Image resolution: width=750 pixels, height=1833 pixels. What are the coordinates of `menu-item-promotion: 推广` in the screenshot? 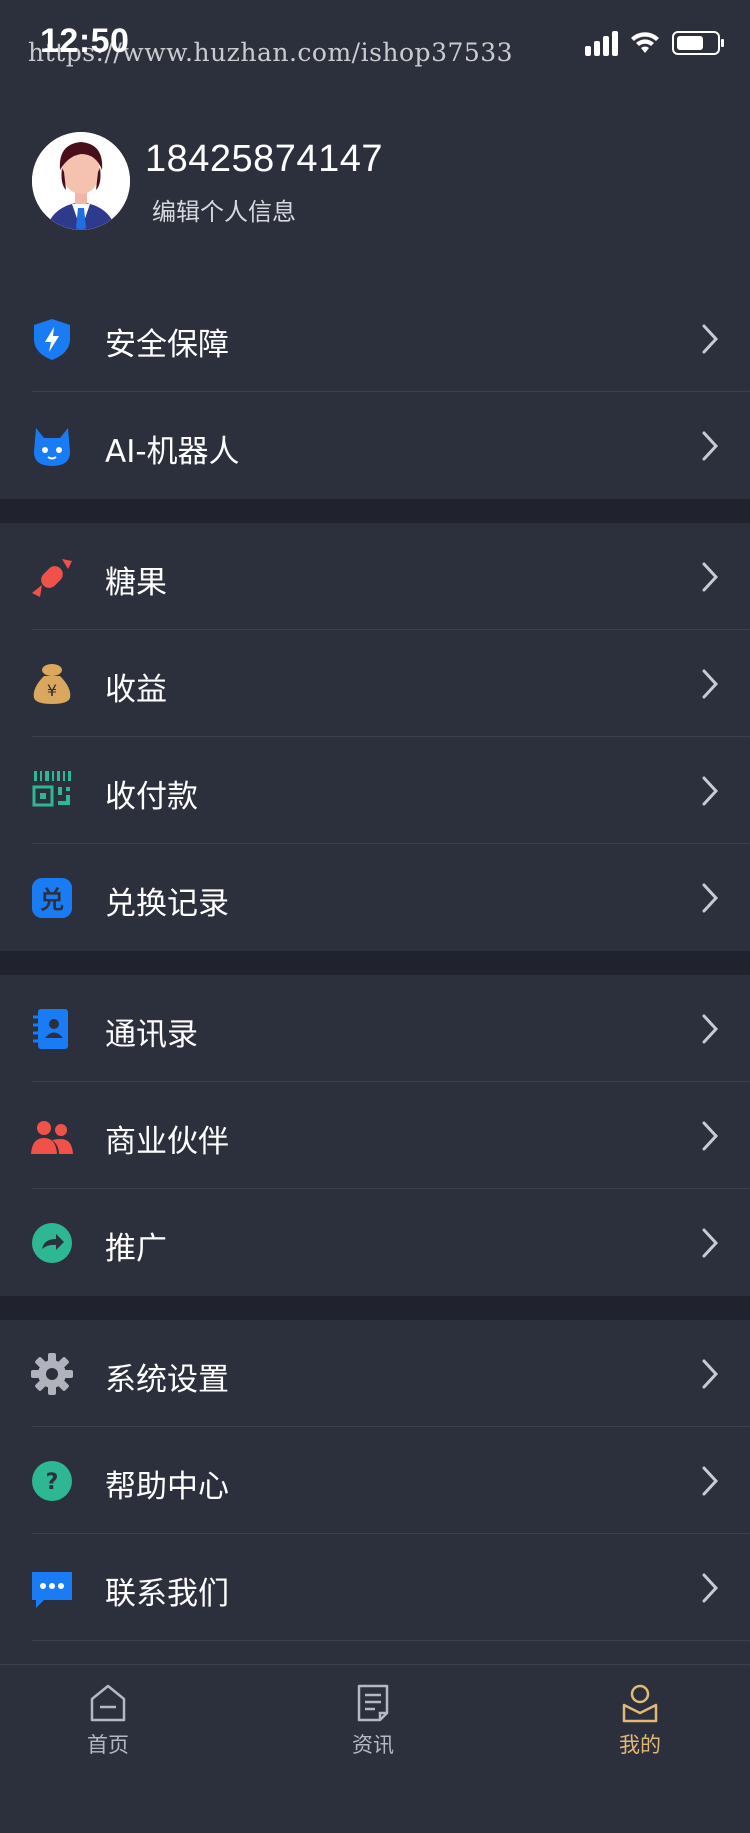 It's located at (375, 1242).